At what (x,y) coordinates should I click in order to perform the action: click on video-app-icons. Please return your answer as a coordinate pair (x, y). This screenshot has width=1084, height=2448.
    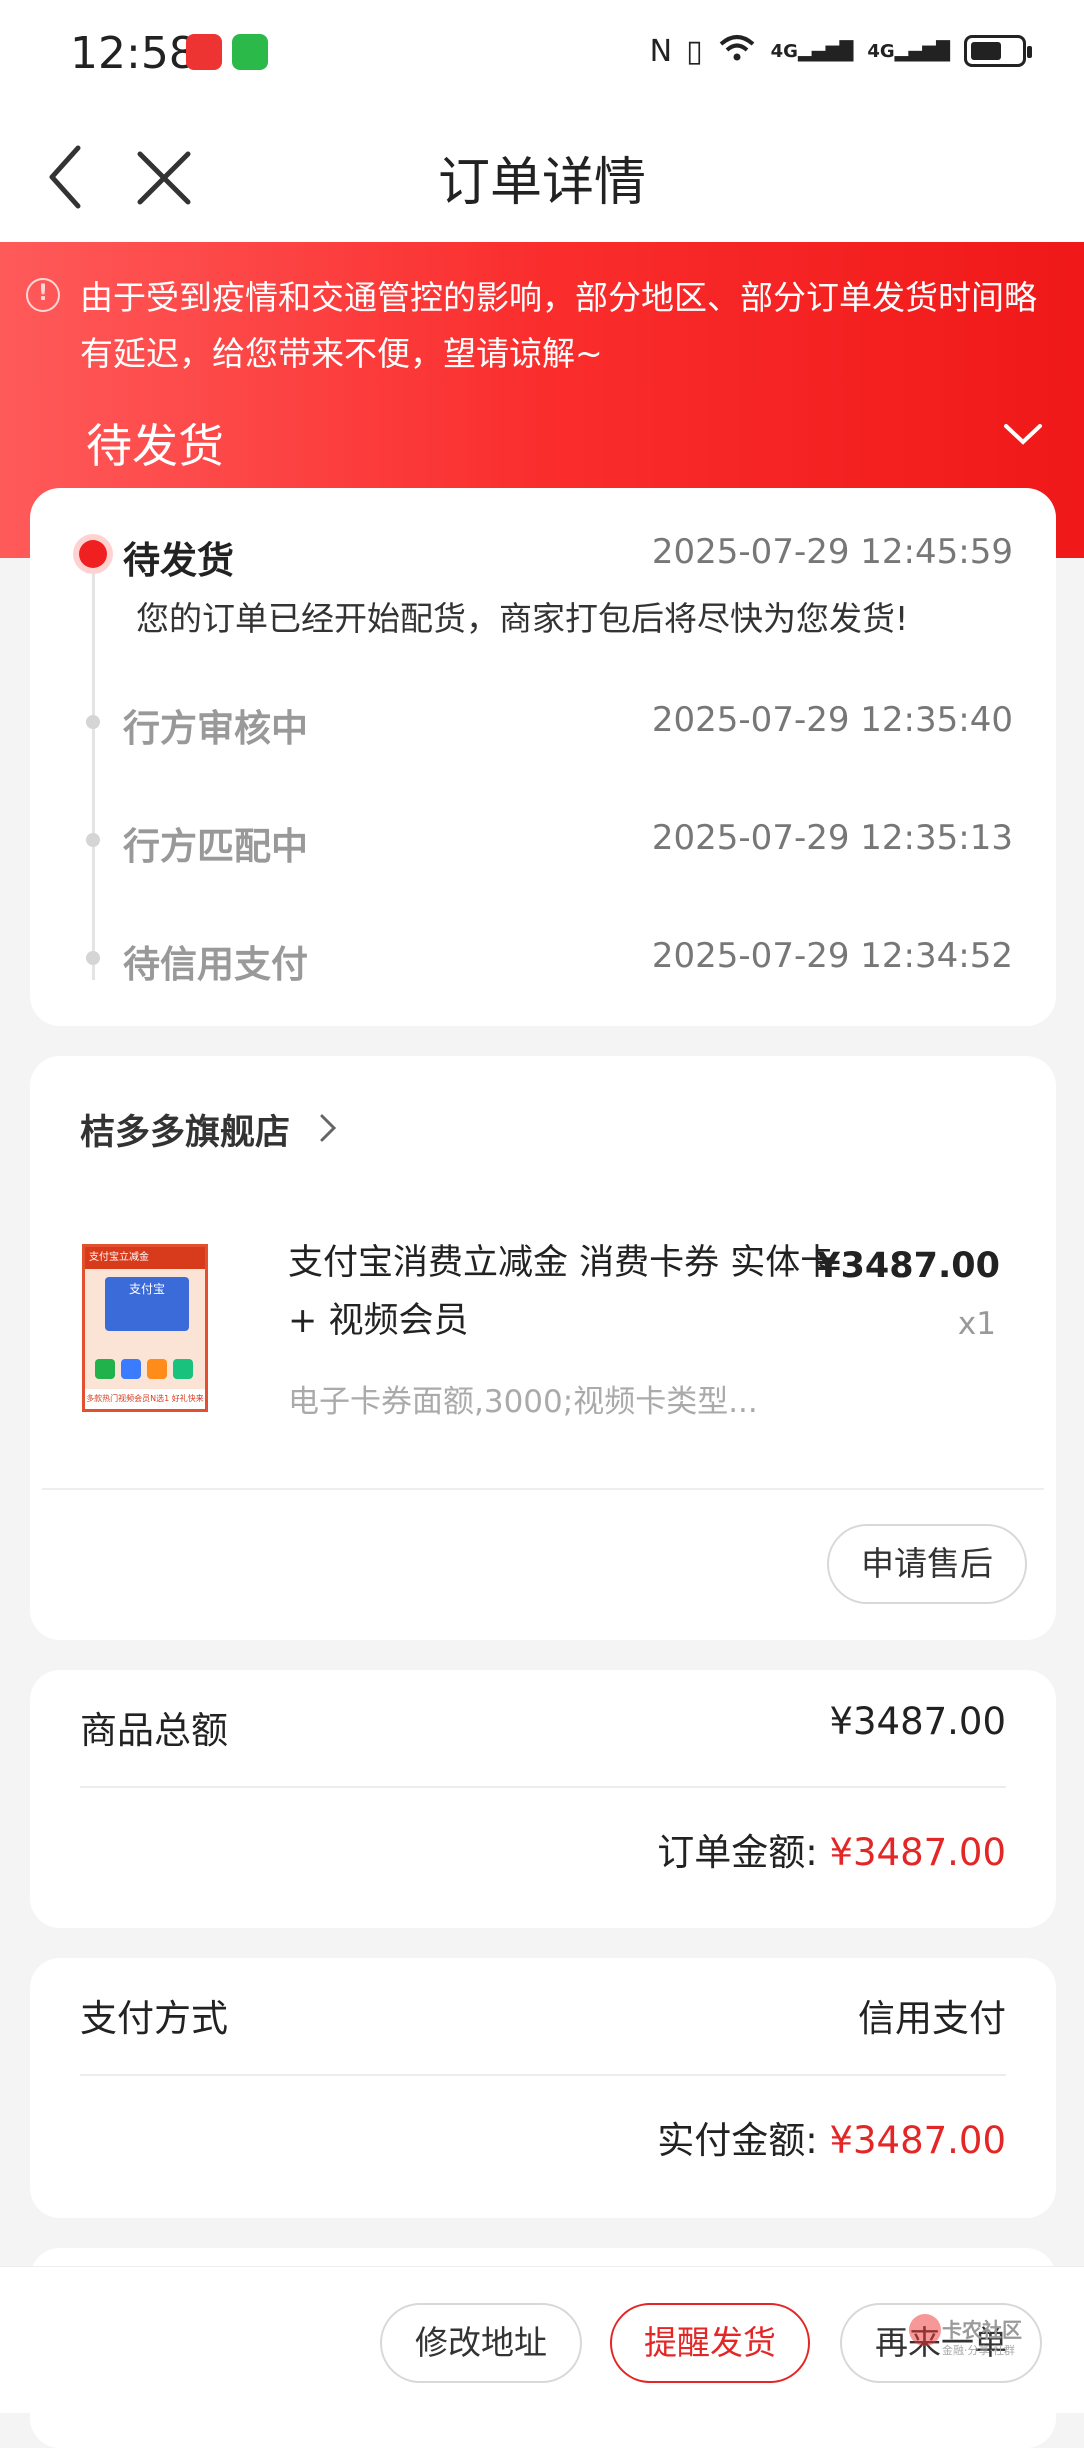
    Looking at the image, I should click on (144, 1369).